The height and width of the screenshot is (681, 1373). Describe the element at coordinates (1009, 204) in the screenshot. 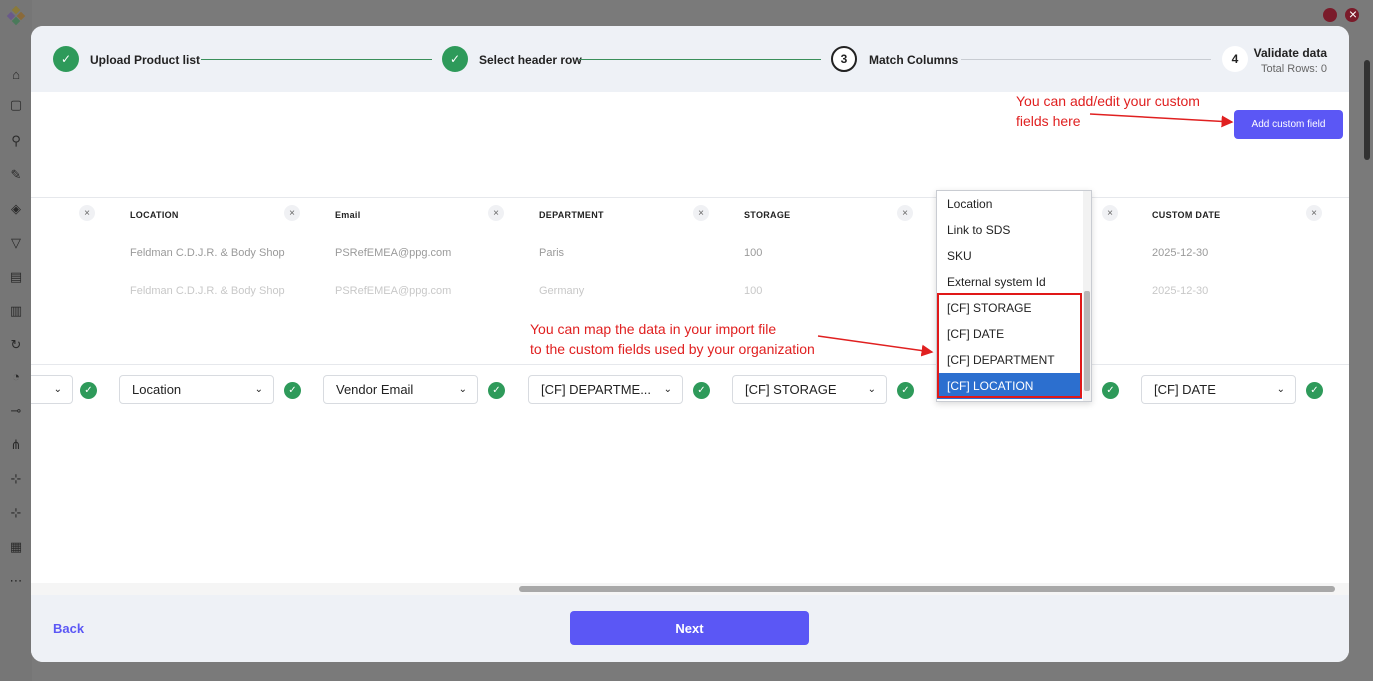

I see `dropdown-option: Location` at that location.